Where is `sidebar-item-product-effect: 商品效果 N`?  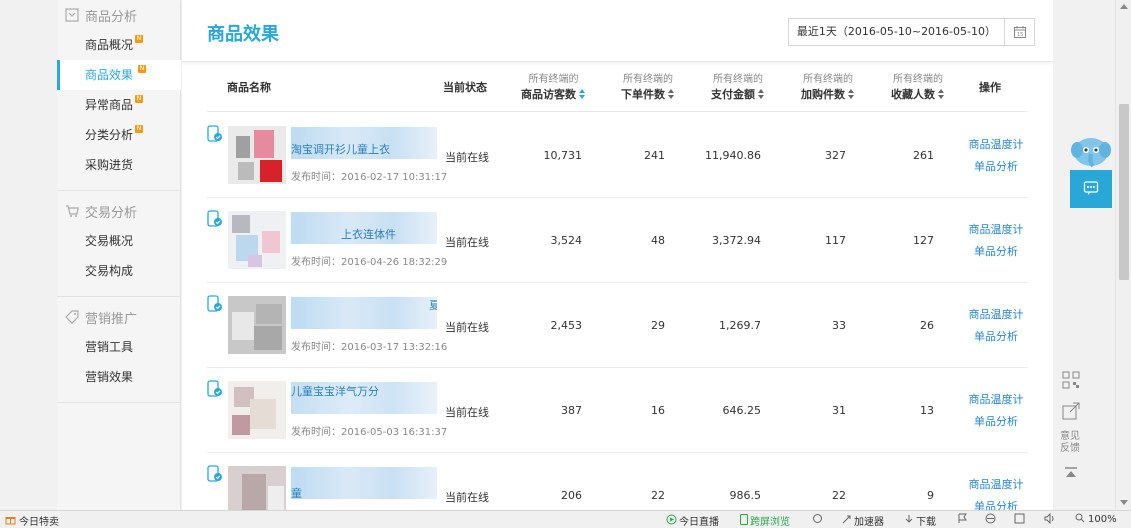
sidebar-item-product-effect: 商品效果 N is located at coordinates (119, 75).